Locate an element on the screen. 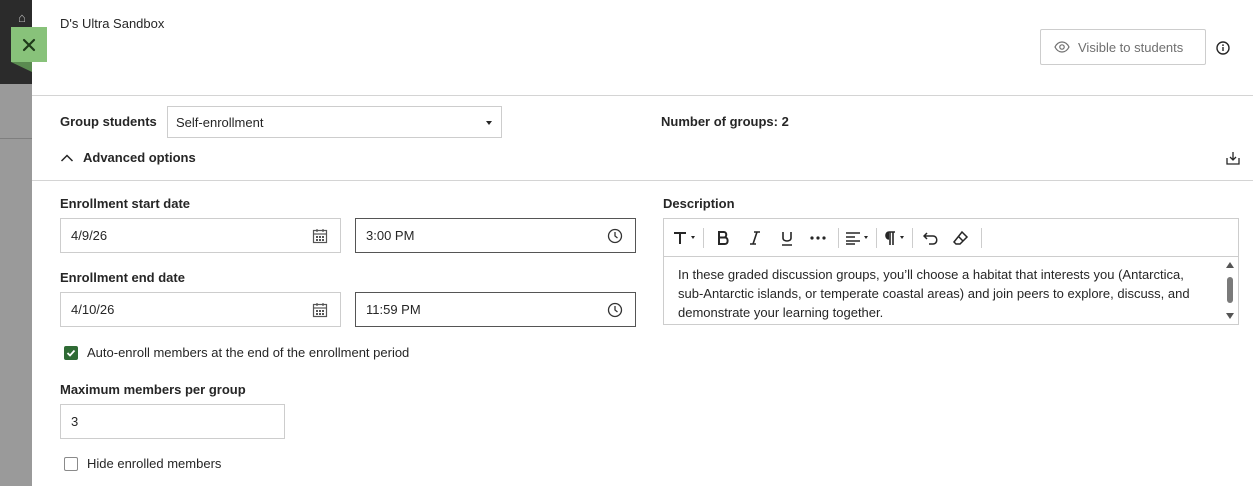  chevron-up-icon is located at coordinates (67, 157).